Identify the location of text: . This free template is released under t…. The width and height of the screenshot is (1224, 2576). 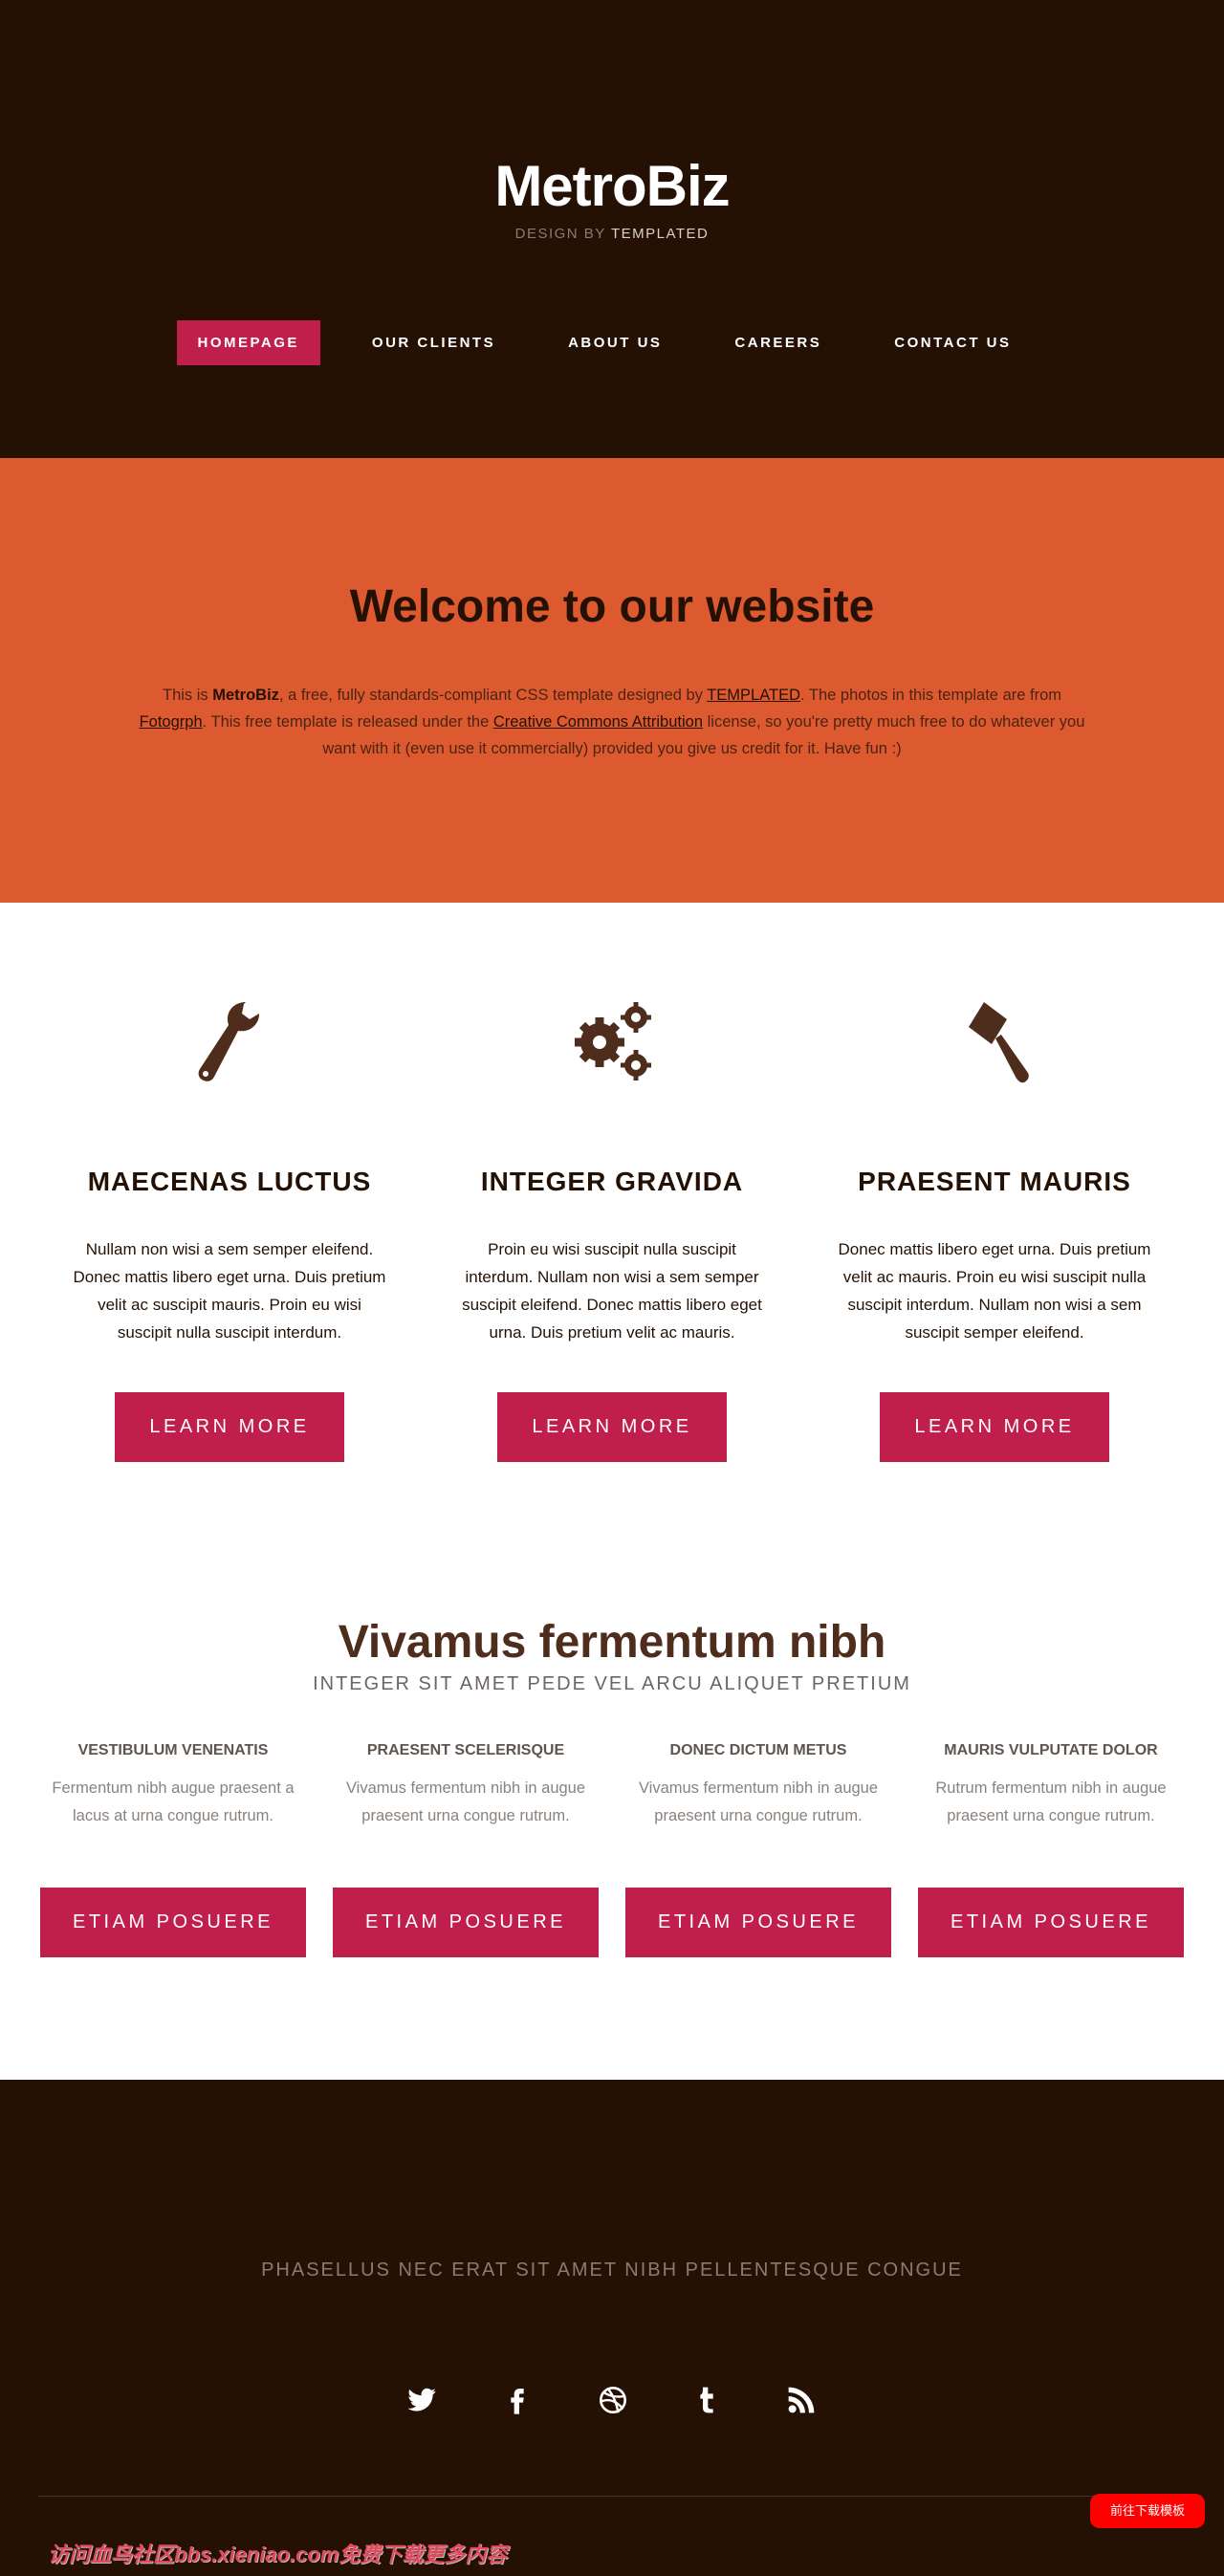
(348, 722).